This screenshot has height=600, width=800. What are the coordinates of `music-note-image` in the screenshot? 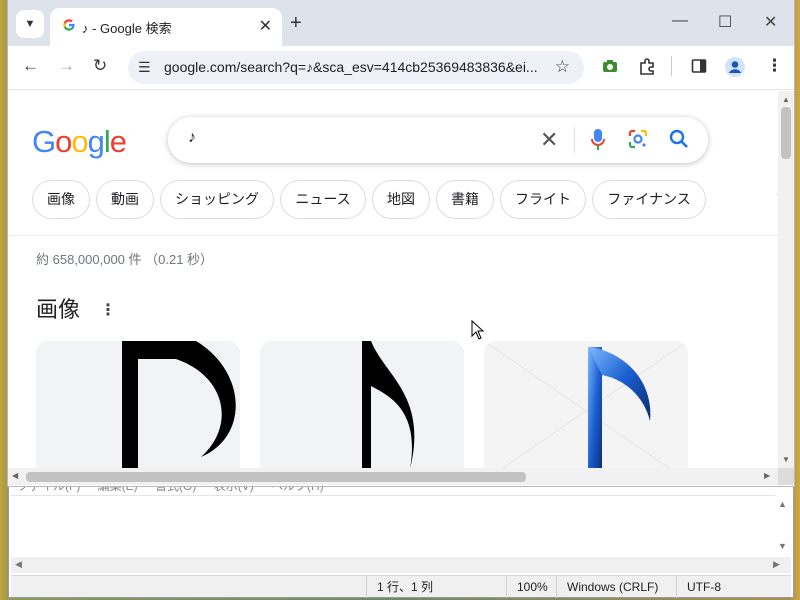 It's located at (179, 404).